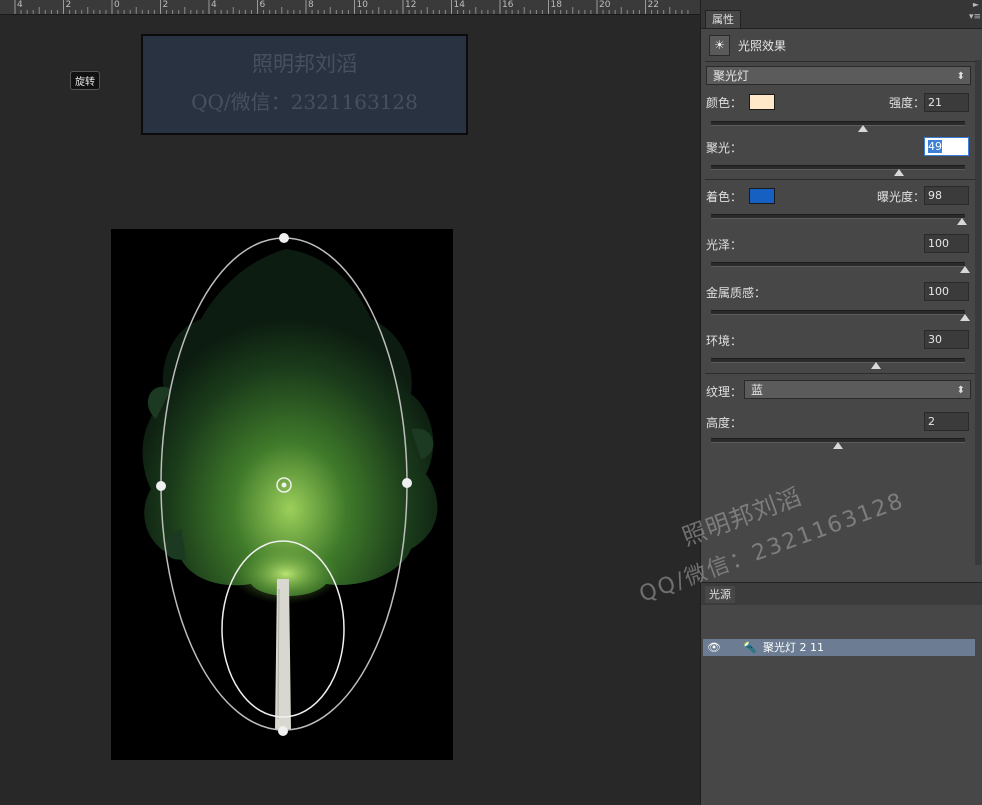 Image resolution: width=982 pixels, height=805 pixels. Describe the element at coordinates (839, 647) in the screenshot. I see `light-list-item: 👁 🔦 聚光灯 2 11` at that location.